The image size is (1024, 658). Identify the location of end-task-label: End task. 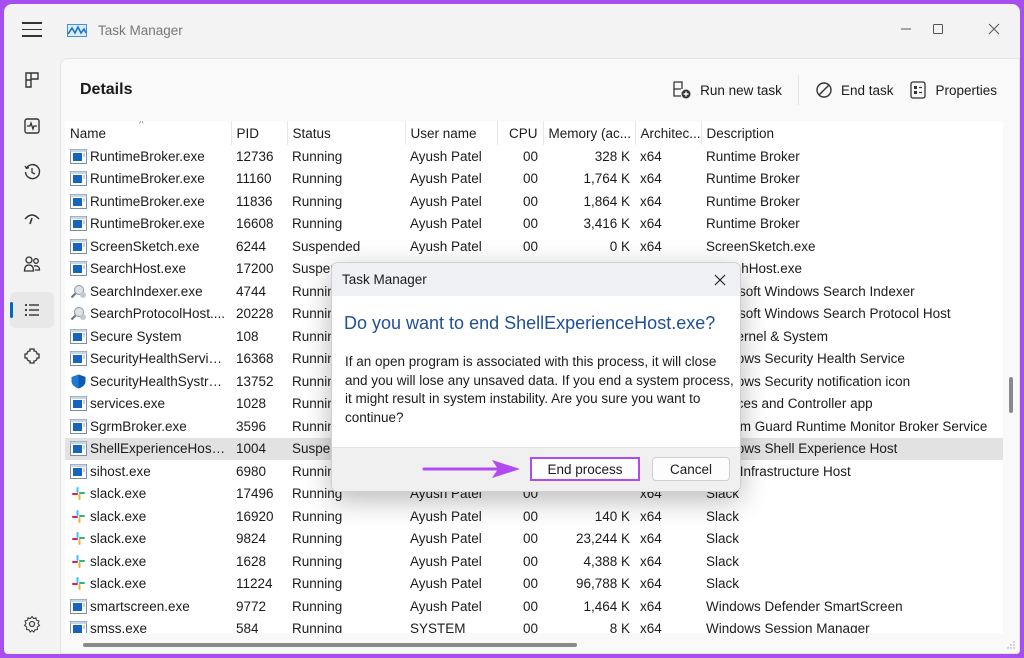
(867, 90).